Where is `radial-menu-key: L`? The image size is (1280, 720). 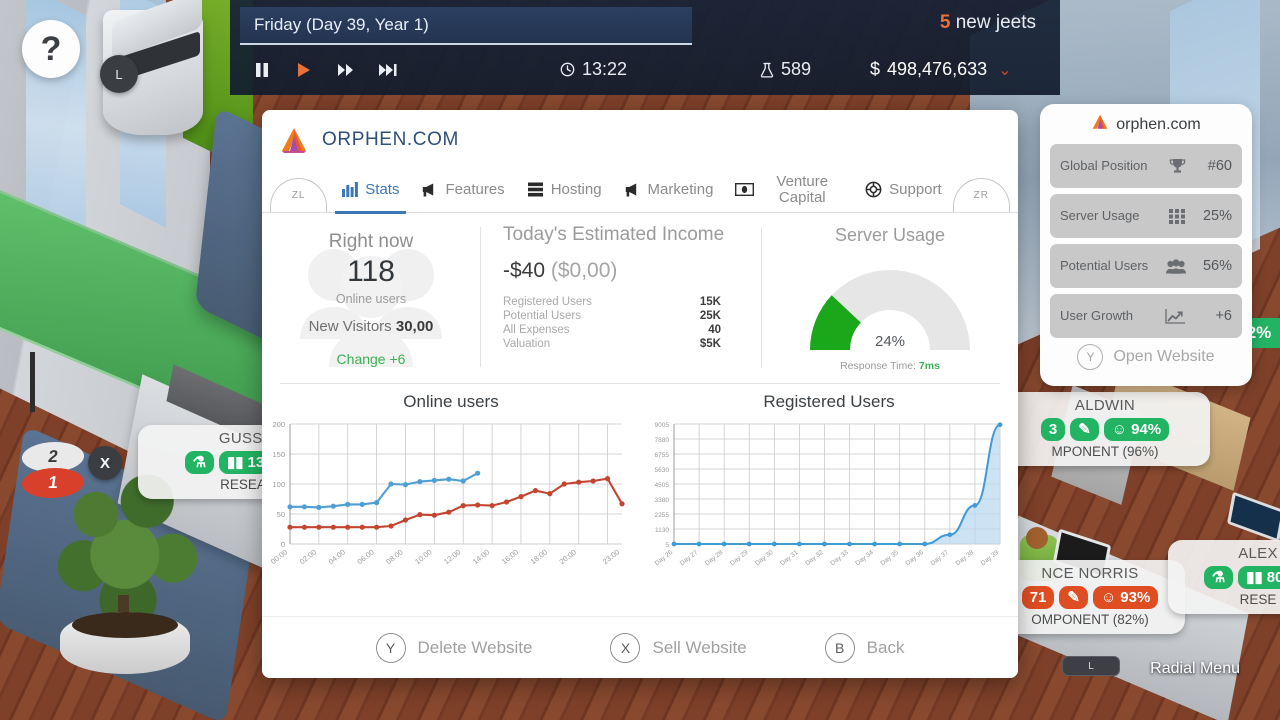
radial-menu-key: L is located at coordinates (1091, 666).